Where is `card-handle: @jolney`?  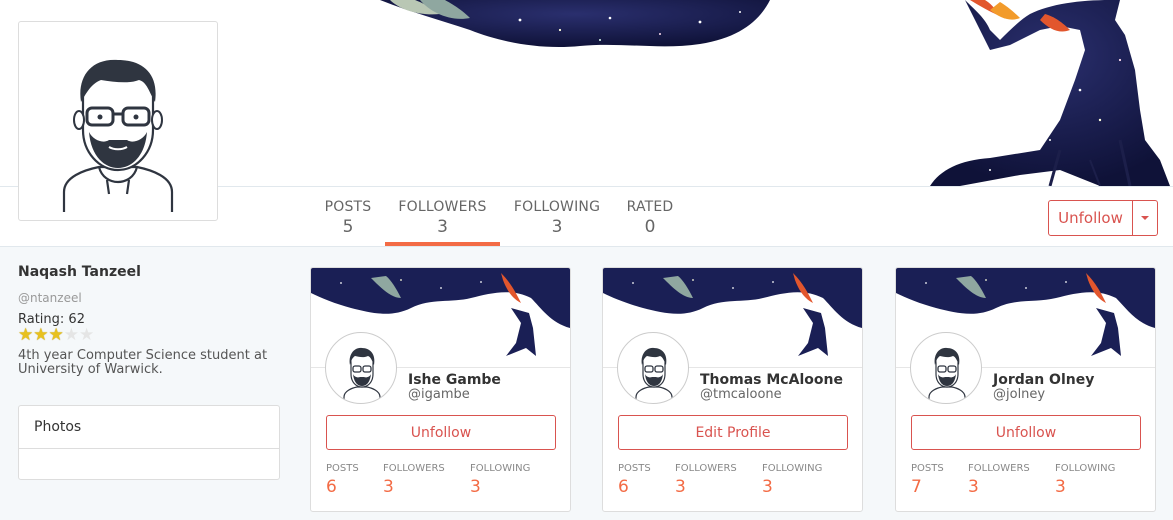
card-handle: @jolney is located at coordinates (1019, 394).